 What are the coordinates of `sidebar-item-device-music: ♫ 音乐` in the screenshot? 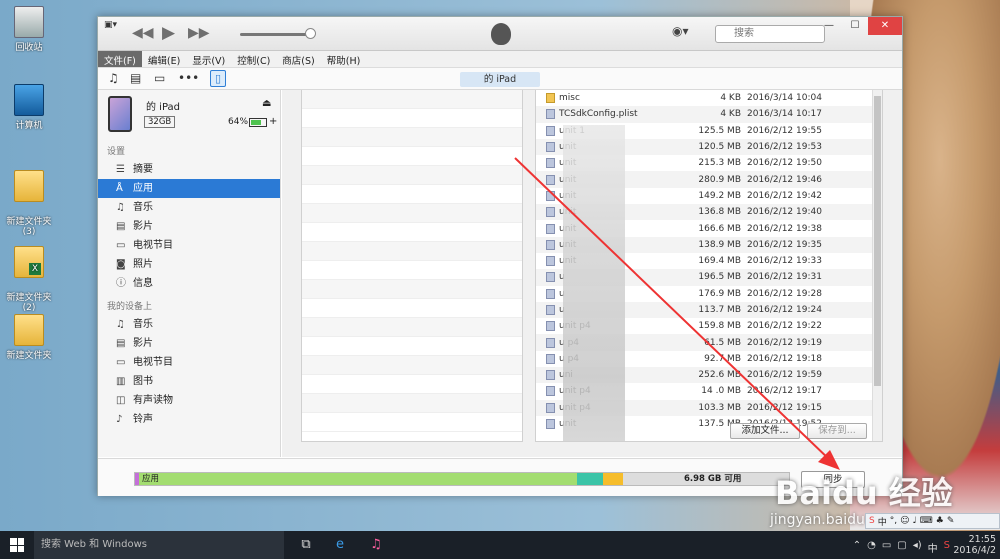 It's located at (189, 324).